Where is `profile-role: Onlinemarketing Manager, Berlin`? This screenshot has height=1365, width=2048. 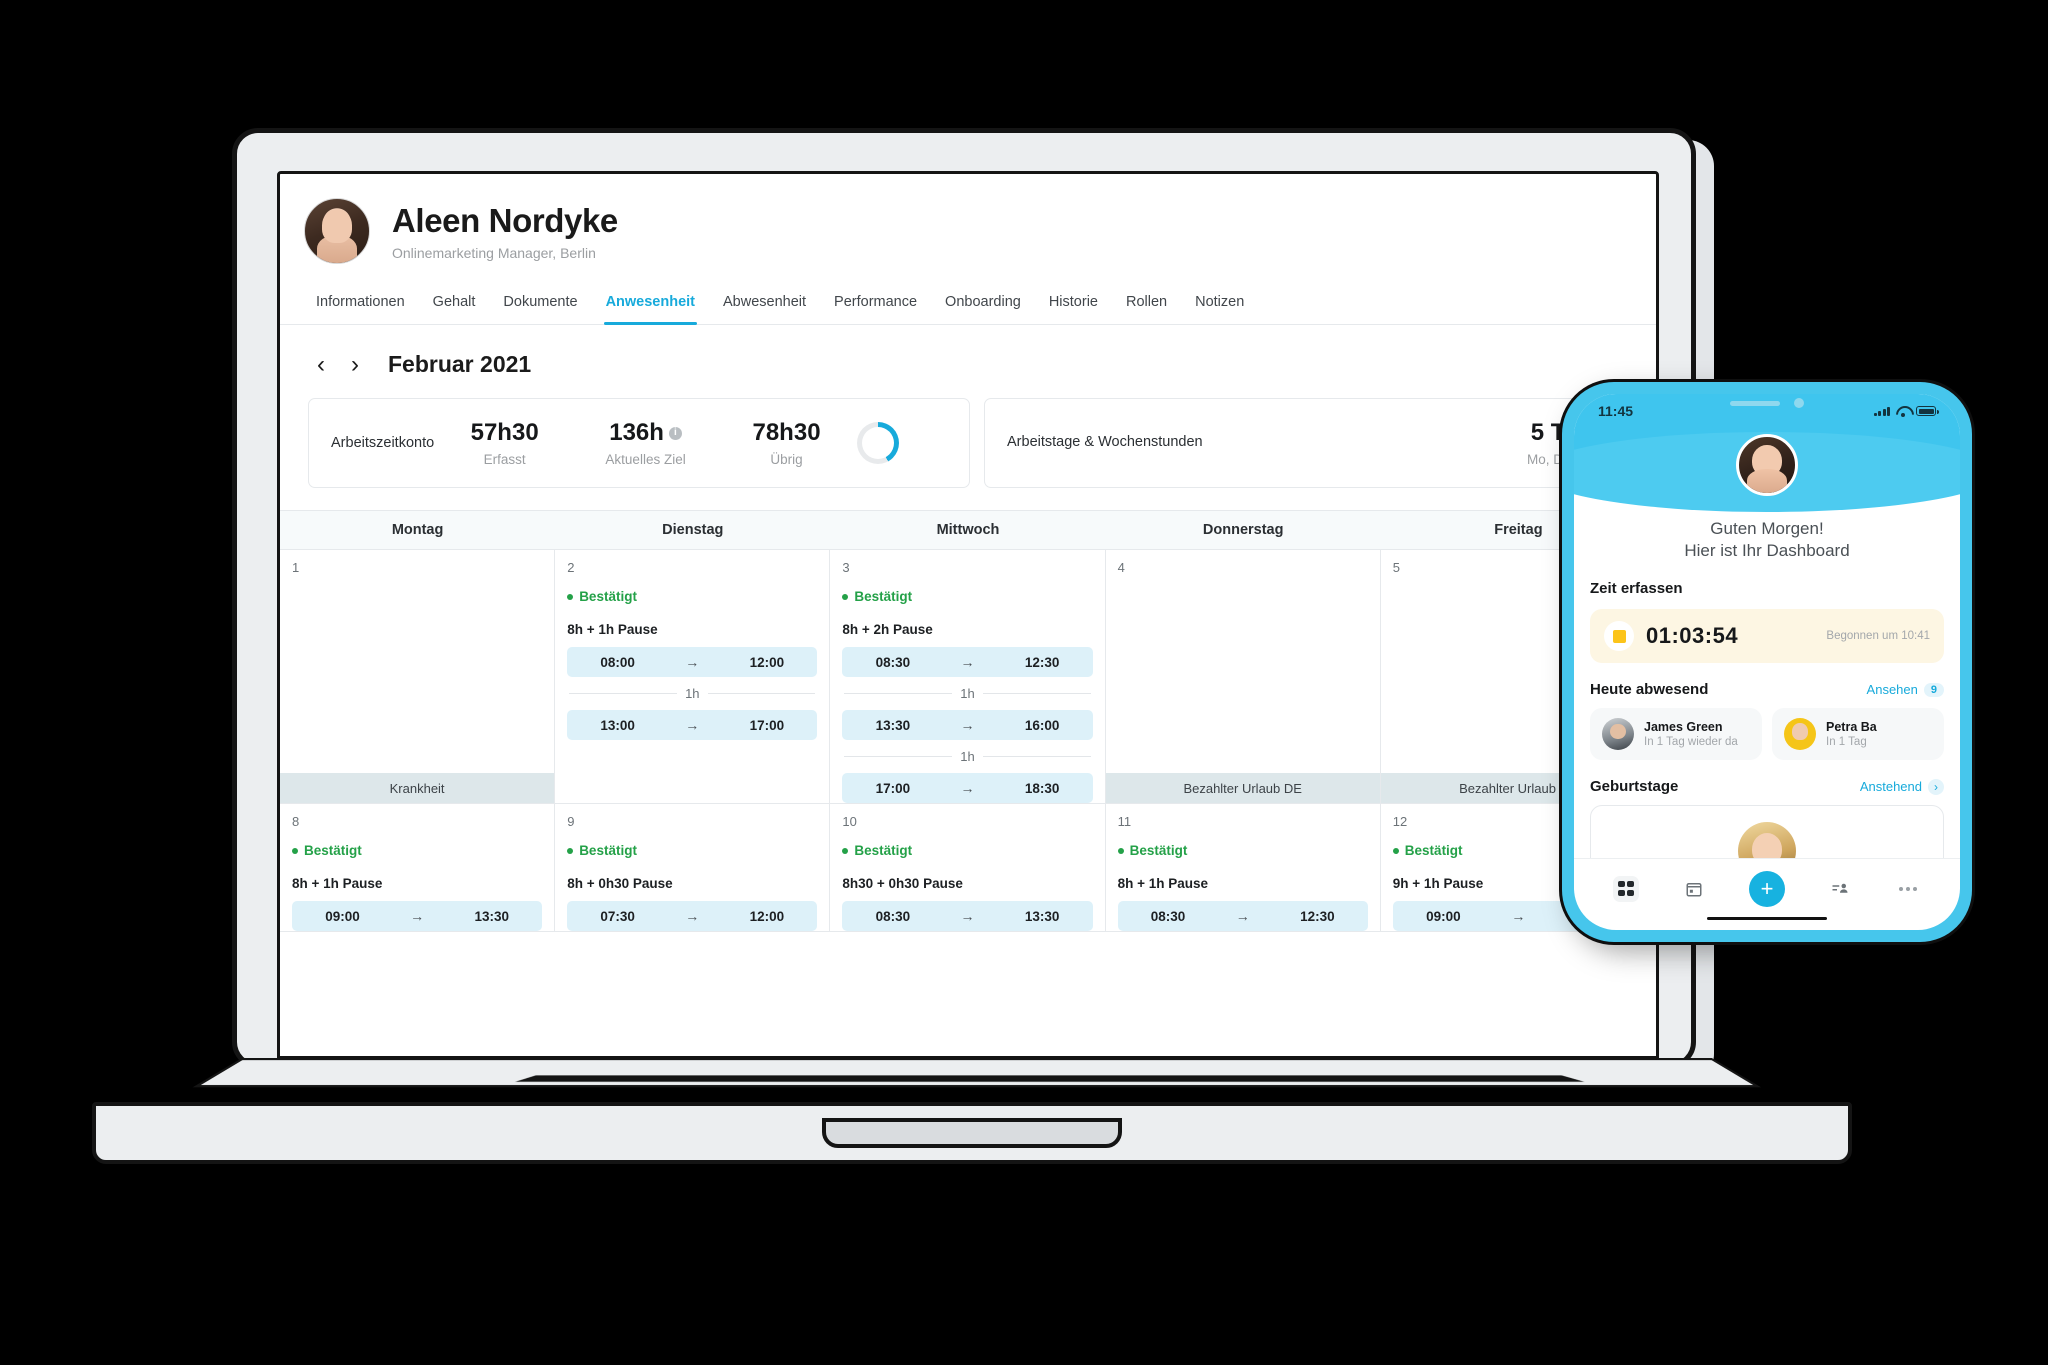 profile-role: Onlinemarketing Manager, Berlin is located at coordinates (494, 252).